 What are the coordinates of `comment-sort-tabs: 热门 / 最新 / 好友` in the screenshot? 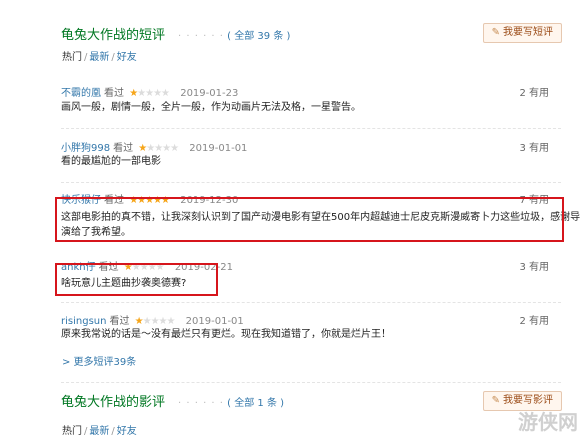 It's located at (99, 55).